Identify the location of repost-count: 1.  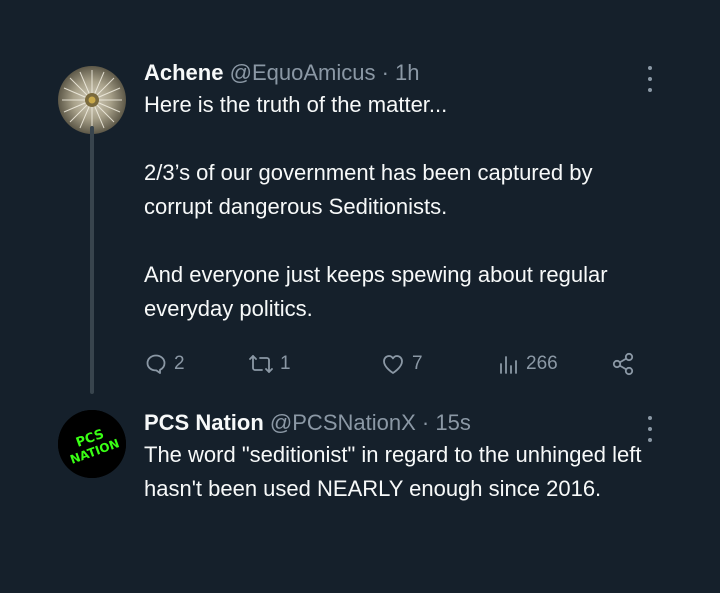
(285, 363).